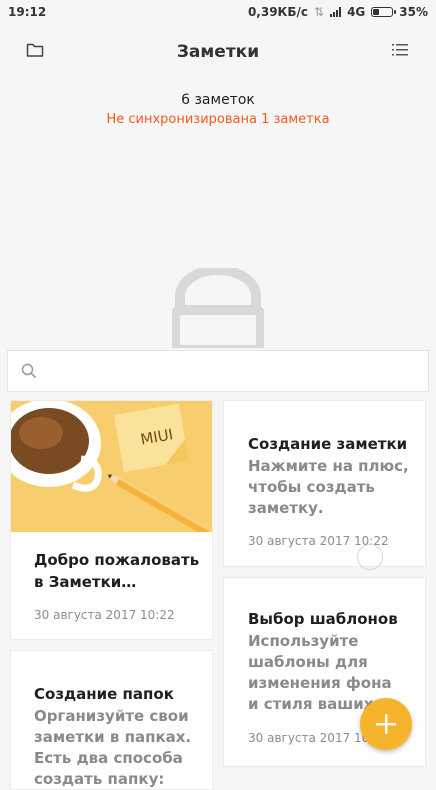 This screenshot has width=436, height=790. What do you see at coordinates (113, 737) in the screenshot?
I see `note-body-line: заметки в папках.` at bounding box center [113, 737].